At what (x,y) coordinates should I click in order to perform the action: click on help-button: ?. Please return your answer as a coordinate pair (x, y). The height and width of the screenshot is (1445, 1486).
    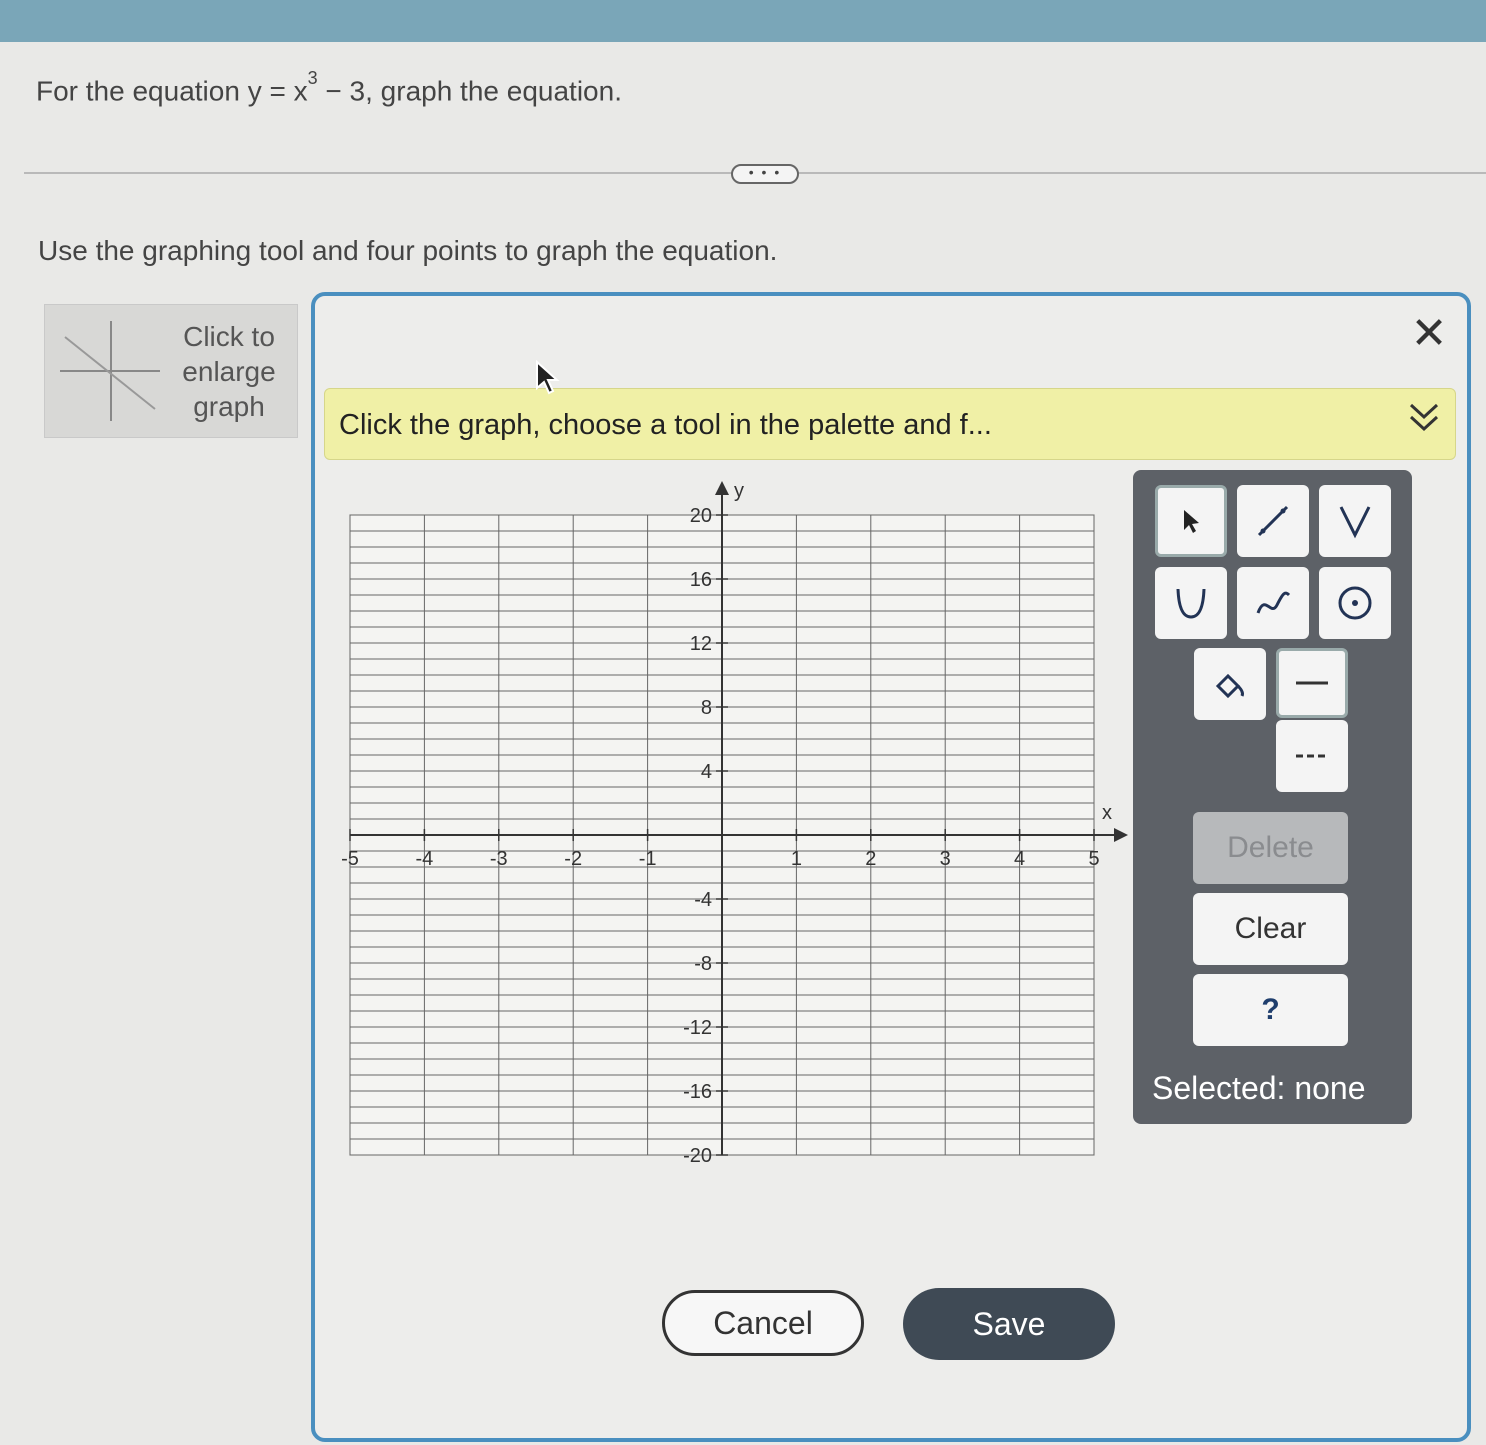
    Looking at the image, I should click on (1270, 1010).